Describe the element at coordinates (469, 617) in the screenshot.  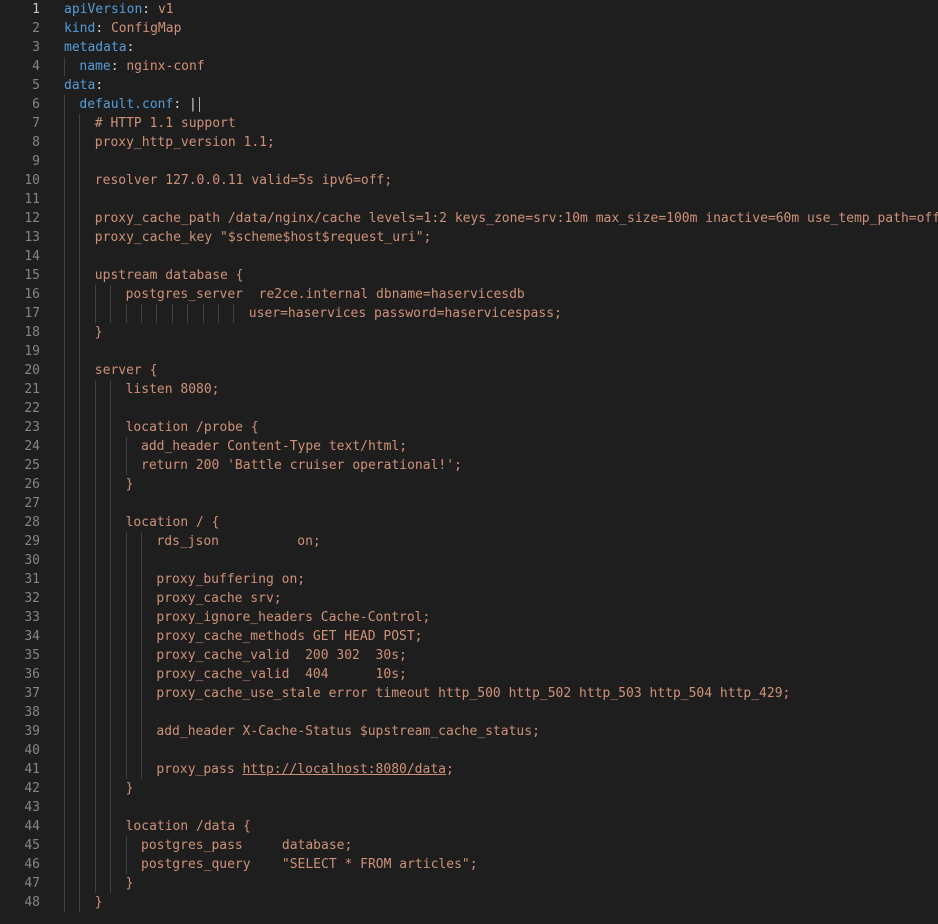
I see `code-line: 33 proxy_ignore_headers Cache-Control;` at that location.